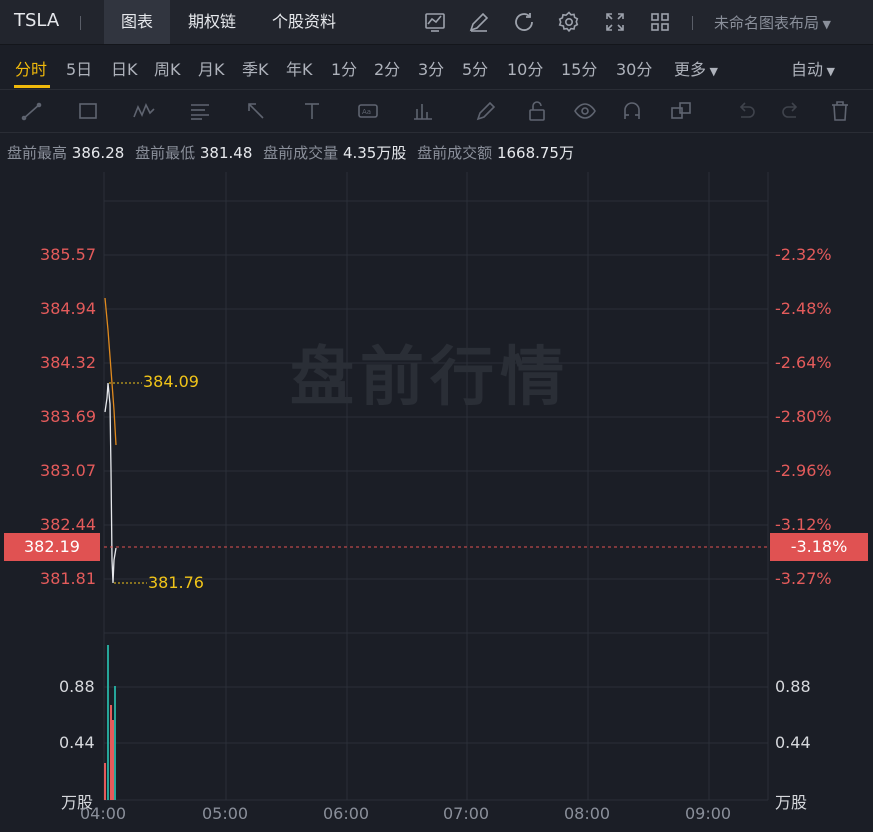 The image size is (873, 832). I want to click on percent-axis-label: -2.80%, so click(803, 416).